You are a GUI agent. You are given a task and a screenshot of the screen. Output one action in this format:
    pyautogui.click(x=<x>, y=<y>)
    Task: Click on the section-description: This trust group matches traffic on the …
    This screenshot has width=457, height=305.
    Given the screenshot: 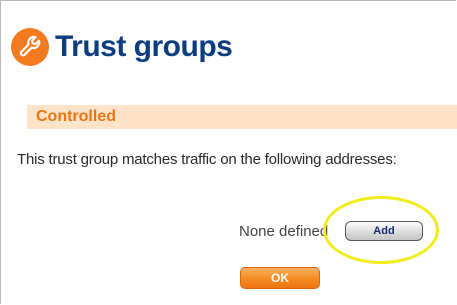 What is the action you would take?
    pyautogui.click(x=207, y=159)
    